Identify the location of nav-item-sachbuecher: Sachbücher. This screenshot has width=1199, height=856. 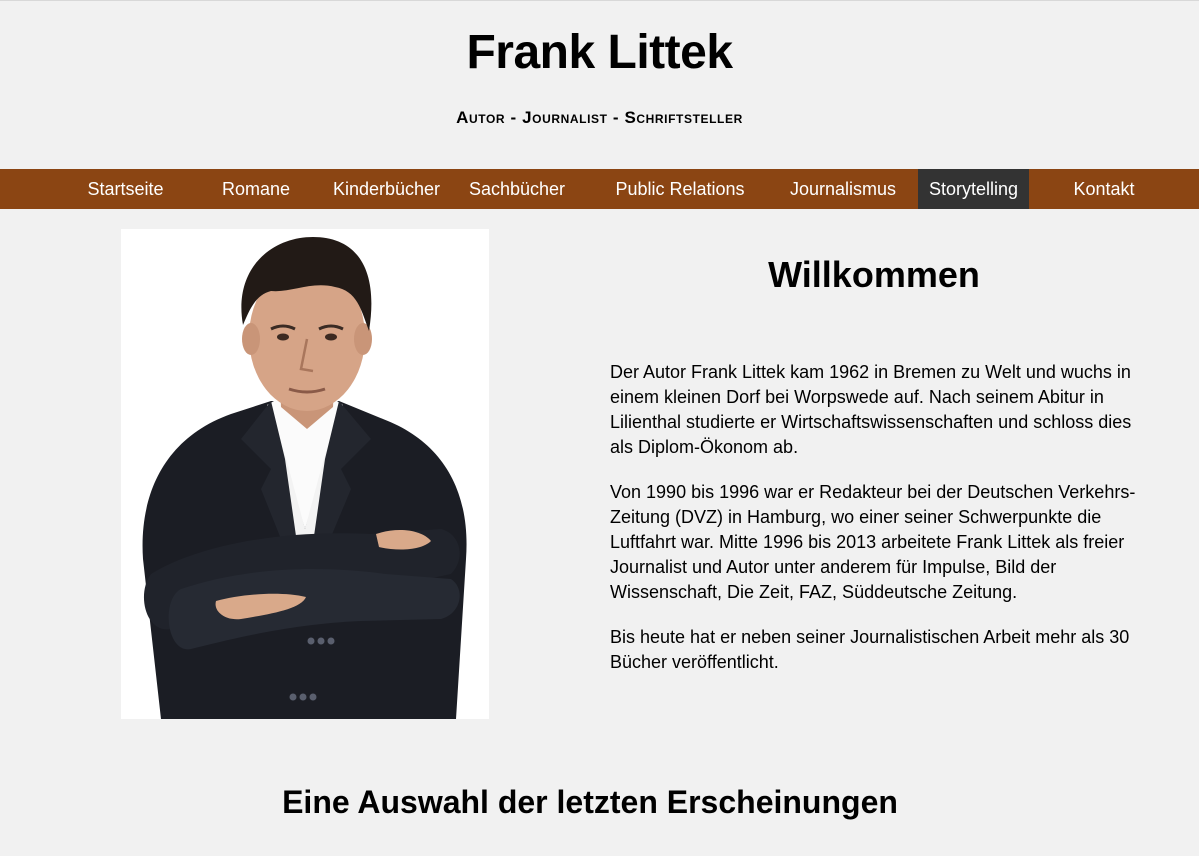
(517, 189).